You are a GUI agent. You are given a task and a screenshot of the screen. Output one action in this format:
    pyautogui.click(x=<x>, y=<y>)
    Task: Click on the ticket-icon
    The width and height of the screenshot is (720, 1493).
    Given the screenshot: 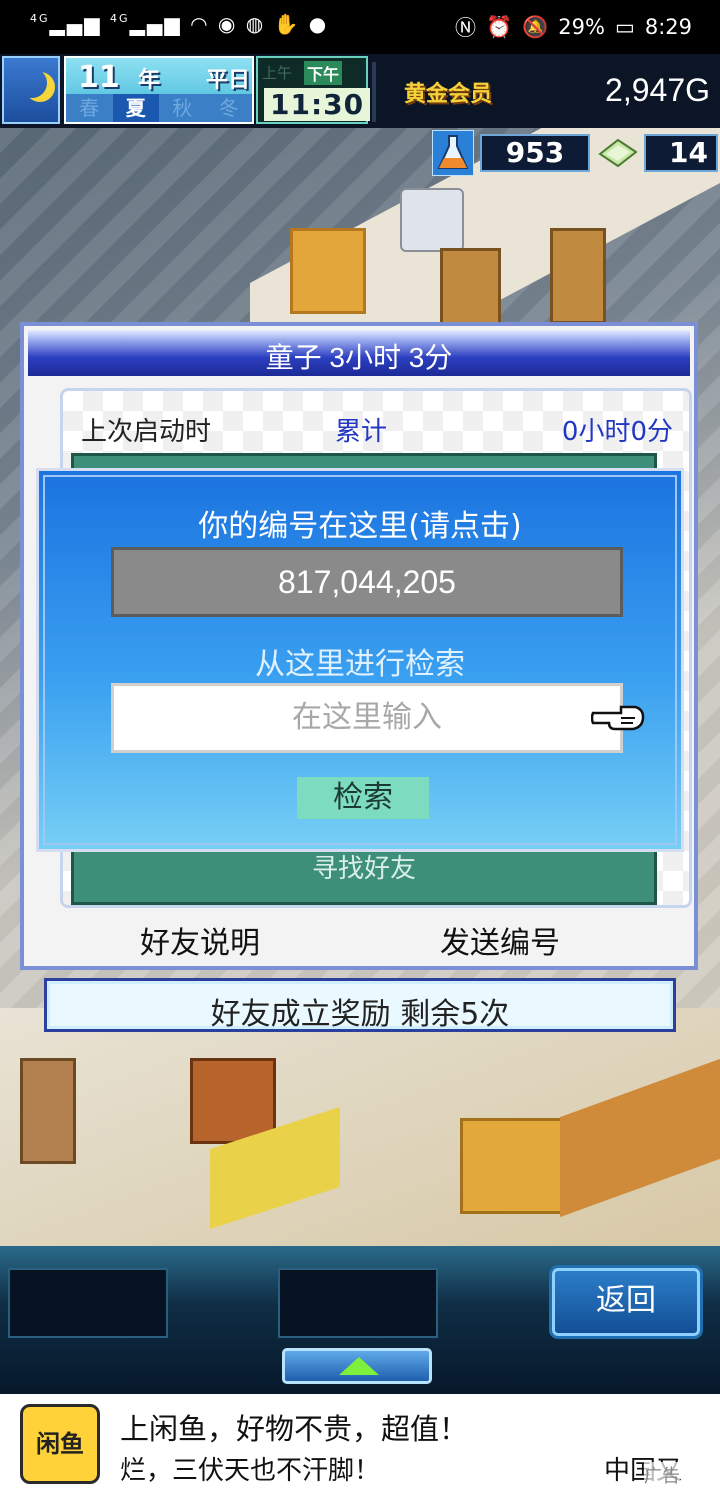 What is the action you would take?
    pyautogui.click(x=618, y=153)
    